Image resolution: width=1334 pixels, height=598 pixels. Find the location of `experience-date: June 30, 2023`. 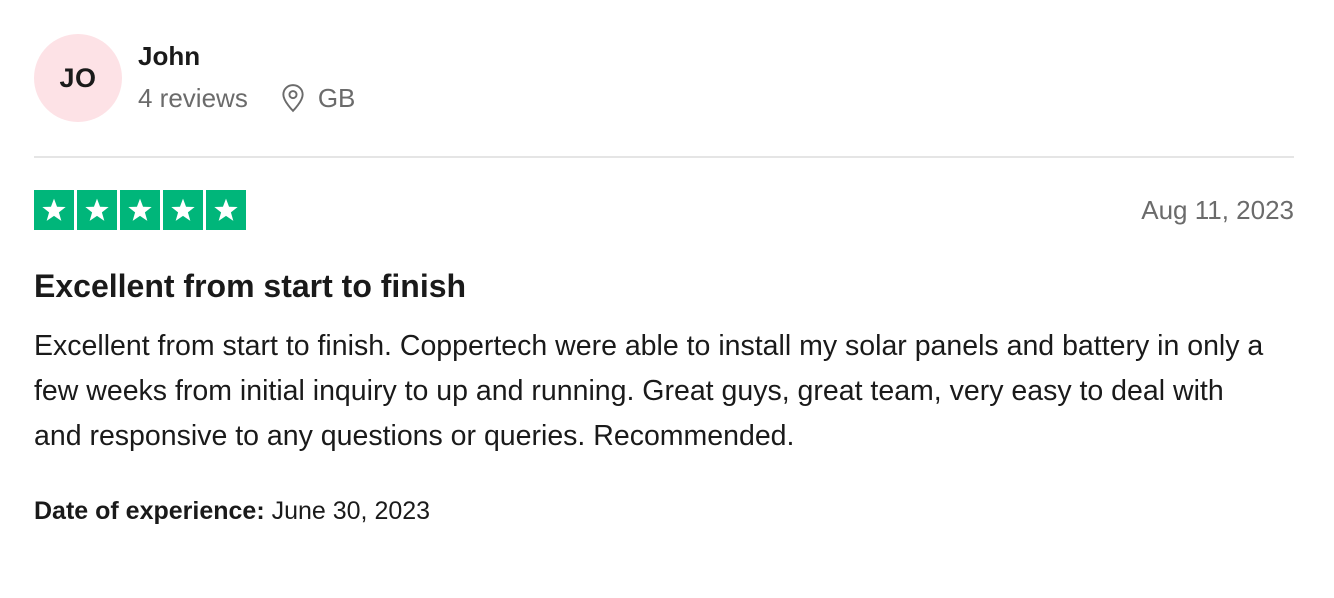

experience-date: June 30, 2023 is located at coordinates (351, 511).